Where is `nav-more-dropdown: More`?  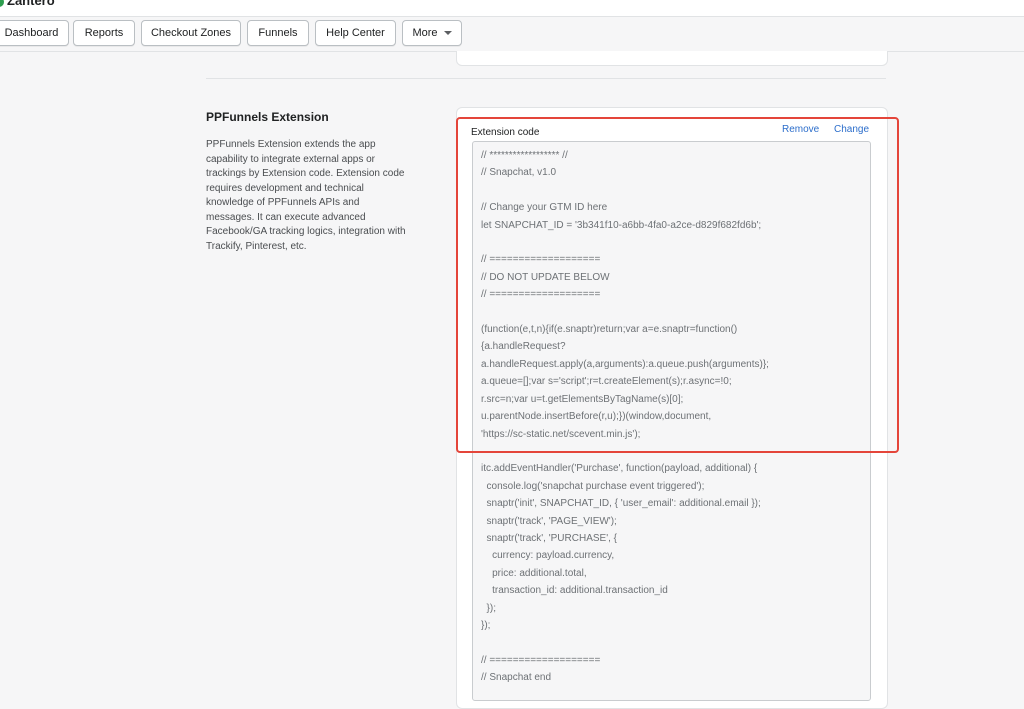 nav-more-dropdown: More is located at coordinates (432, 33).